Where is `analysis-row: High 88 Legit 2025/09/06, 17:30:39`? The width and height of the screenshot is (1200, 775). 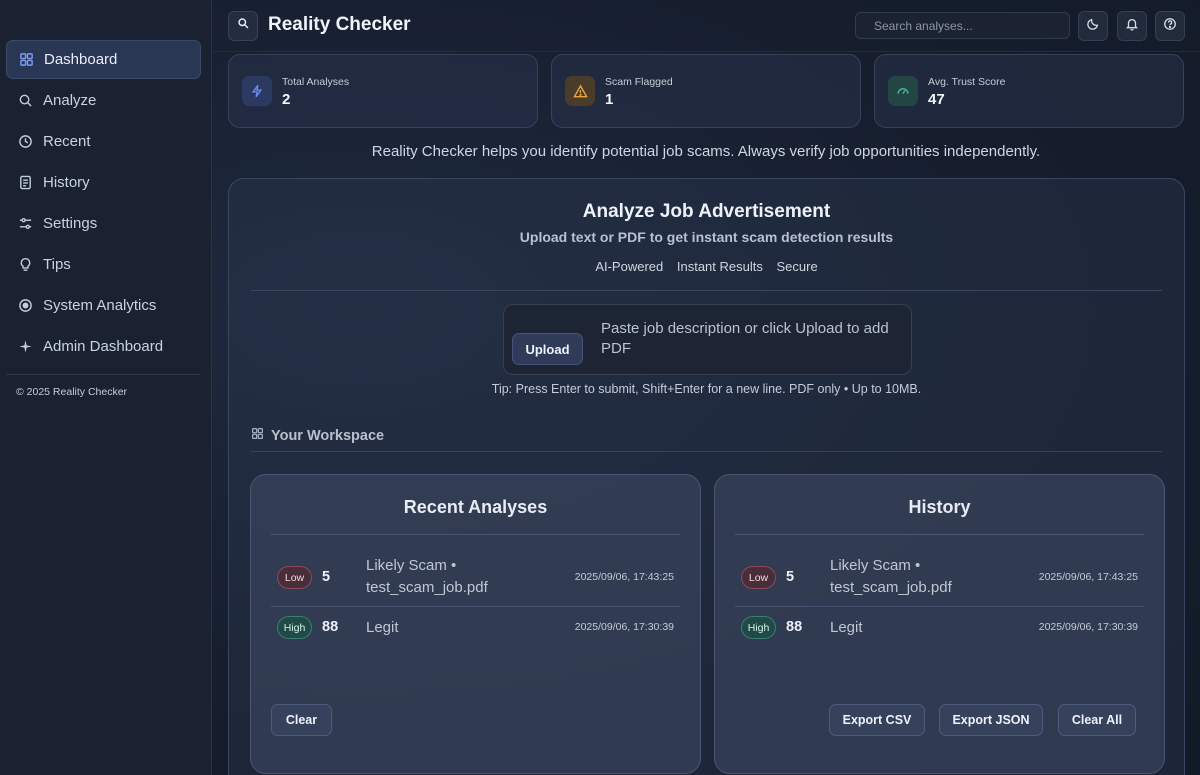
analysis-row: High 88 Legit 2025/09/06, 17:30:39 is located at coordinates (475, 641).